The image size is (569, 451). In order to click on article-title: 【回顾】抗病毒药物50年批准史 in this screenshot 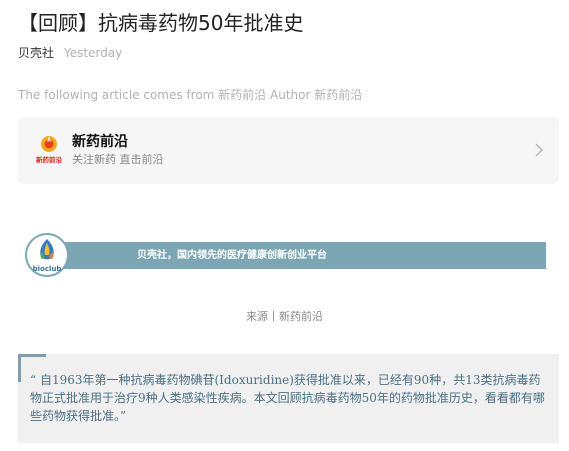, I will do `click(161, 23)`.